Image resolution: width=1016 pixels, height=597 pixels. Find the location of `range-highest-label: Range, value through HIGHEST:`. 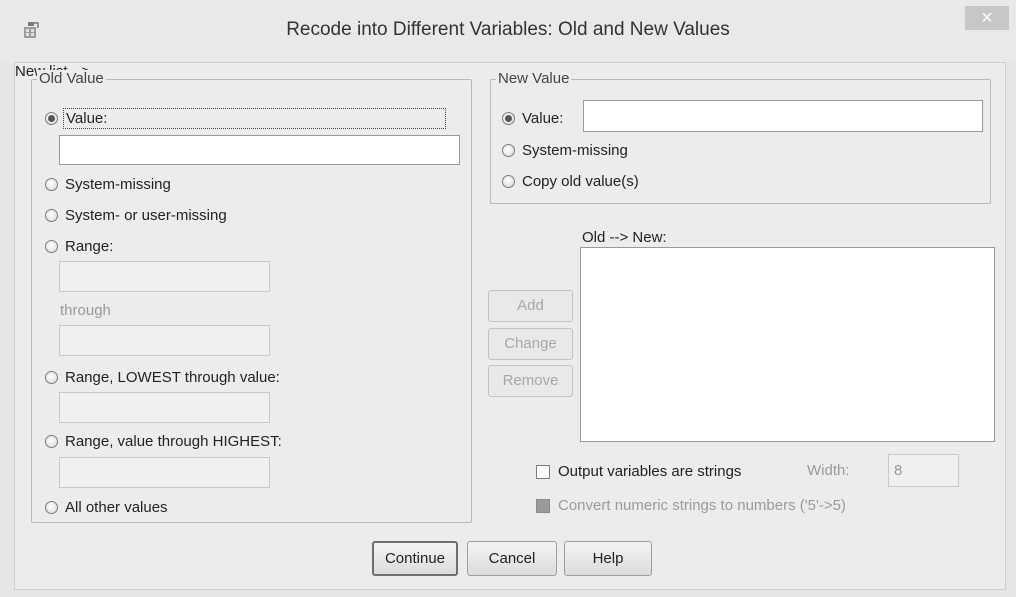

range-highest-label: Range, value through HIGHEST: is located at coordinates (173, 441).